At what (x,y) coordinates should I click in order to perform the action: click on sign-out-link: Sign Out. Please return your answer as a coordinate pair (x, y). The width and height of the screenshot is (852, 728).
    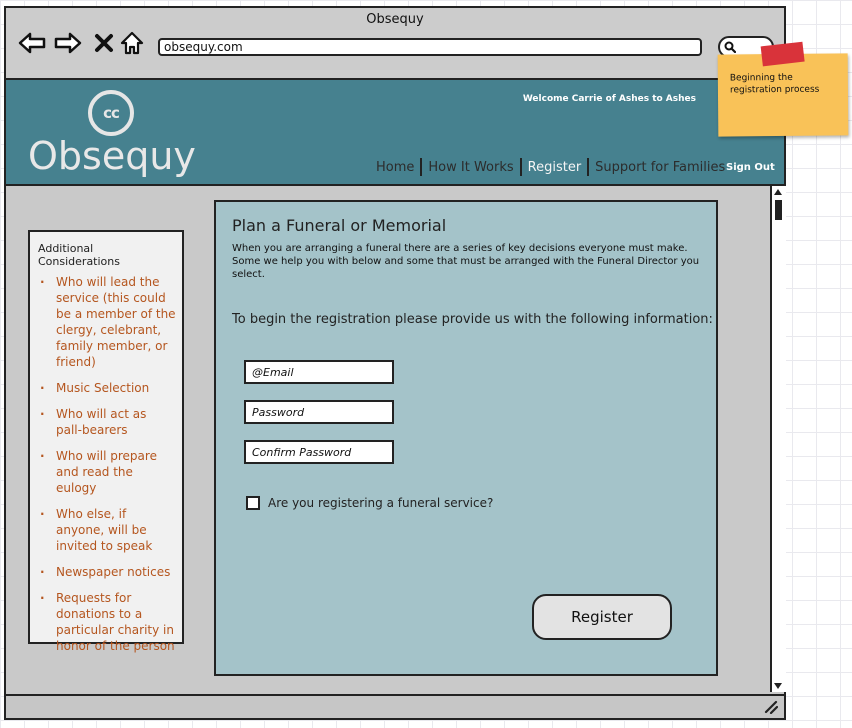
    Looking at the image, I should click on (750, 167).